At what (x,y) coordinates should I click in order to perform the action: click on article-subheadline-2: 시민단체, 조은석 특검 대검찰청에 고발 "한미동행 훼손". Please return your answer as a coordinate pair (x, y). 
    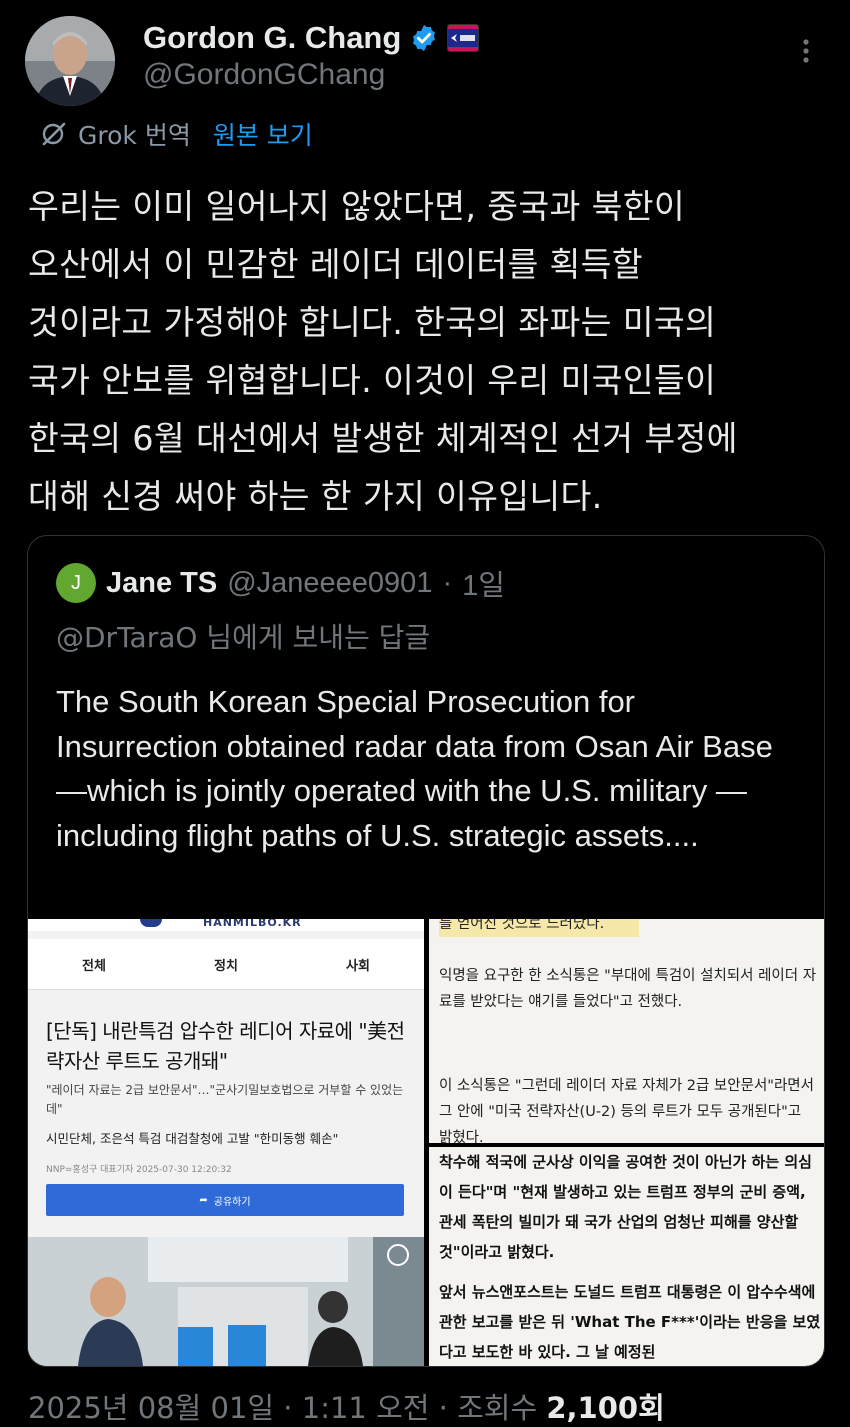
    Looking at the image, I should click on (192, 1138).